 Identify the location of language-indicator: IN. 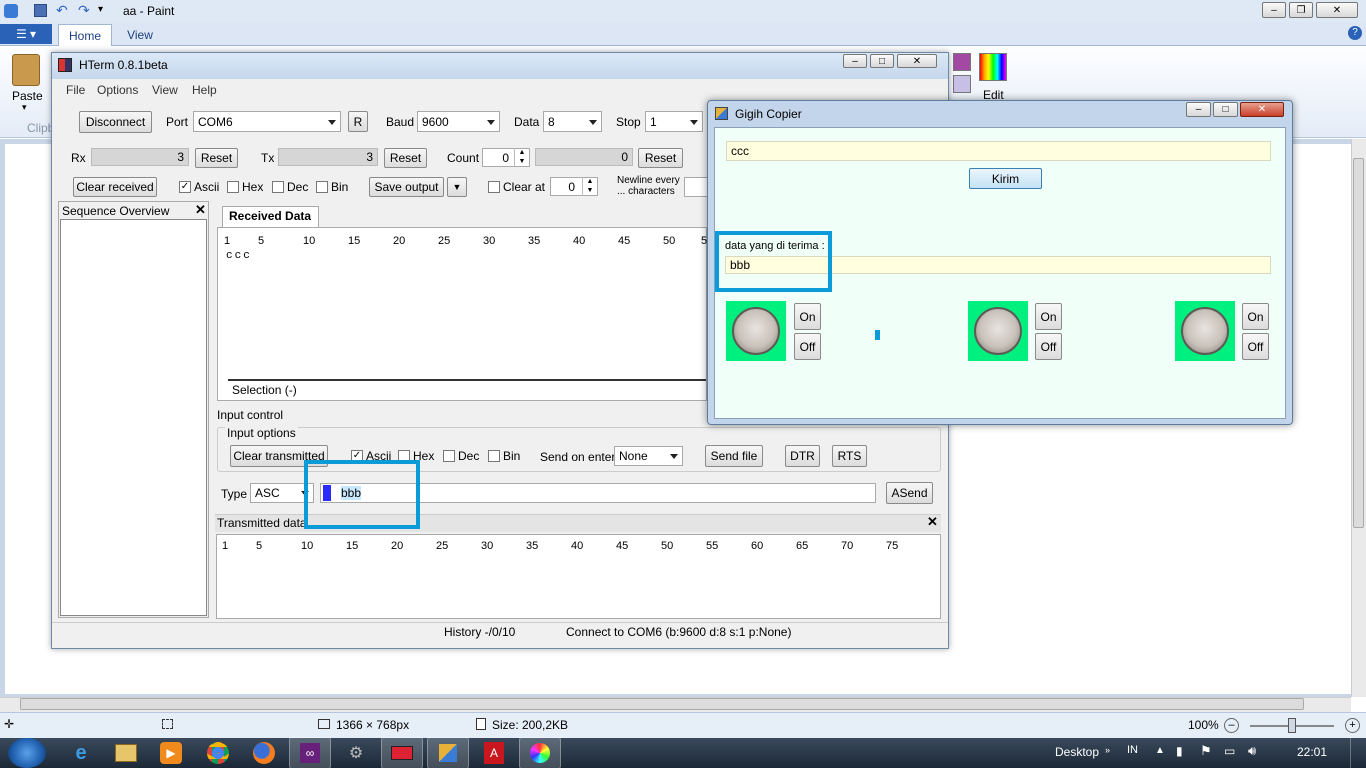
(1132, 750).